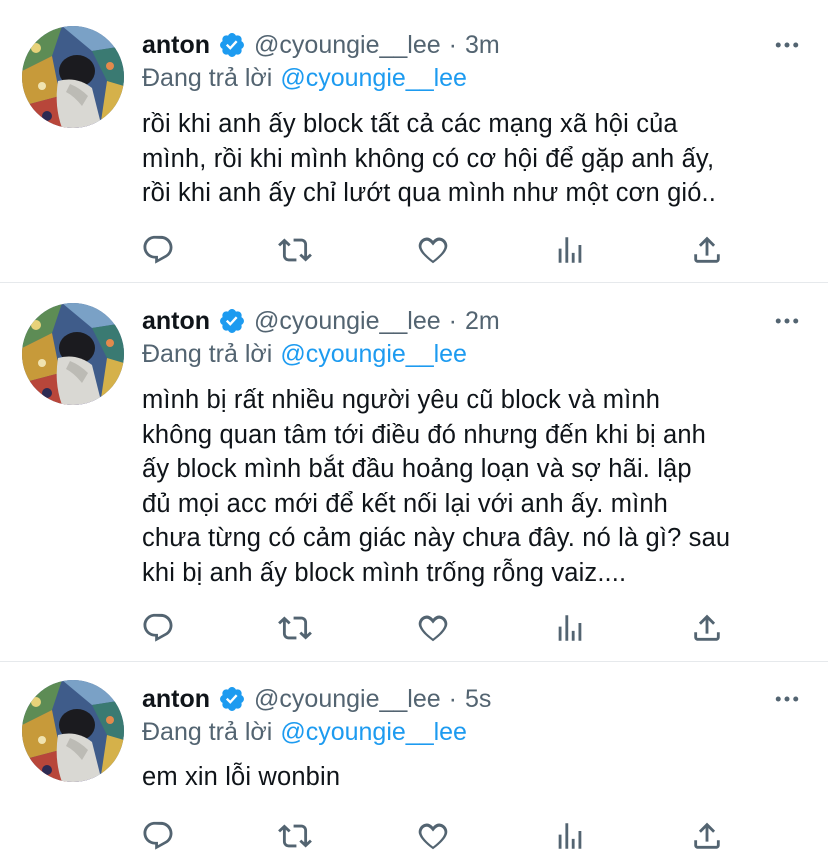 The height and width of the screenshot is (865, 828). What do you see at coordinates (478, 699) in the screenshot?
I see `timestamp: 5s` at bounding box center [478, 699].